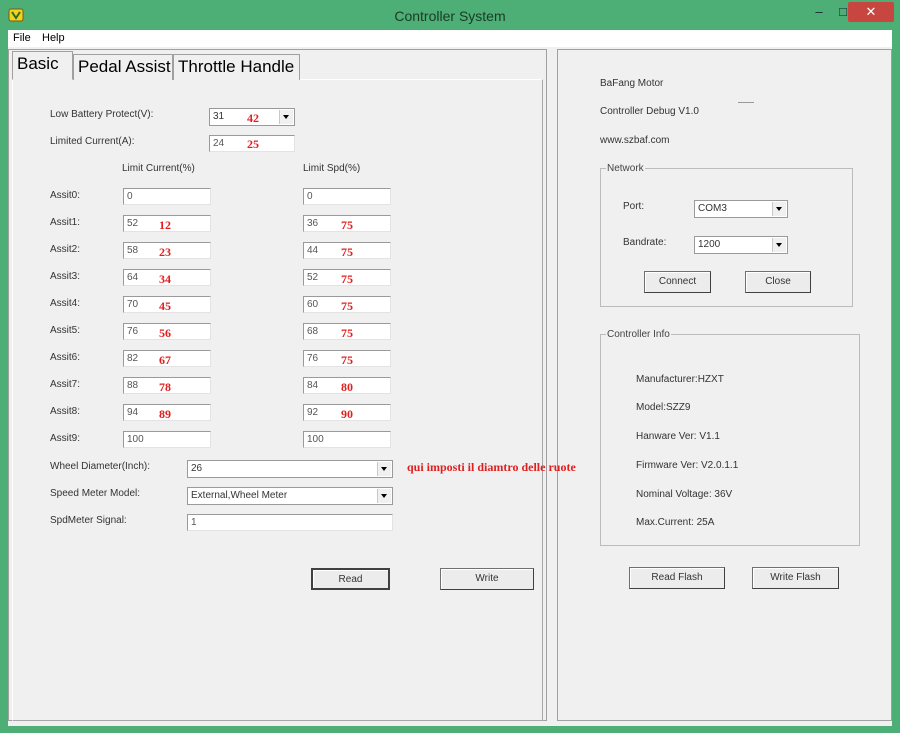  What do you see at coordinates (165, 414) in the screenshot?
I see `assist-current-annotation: 89` at bounding box center [165, 414].